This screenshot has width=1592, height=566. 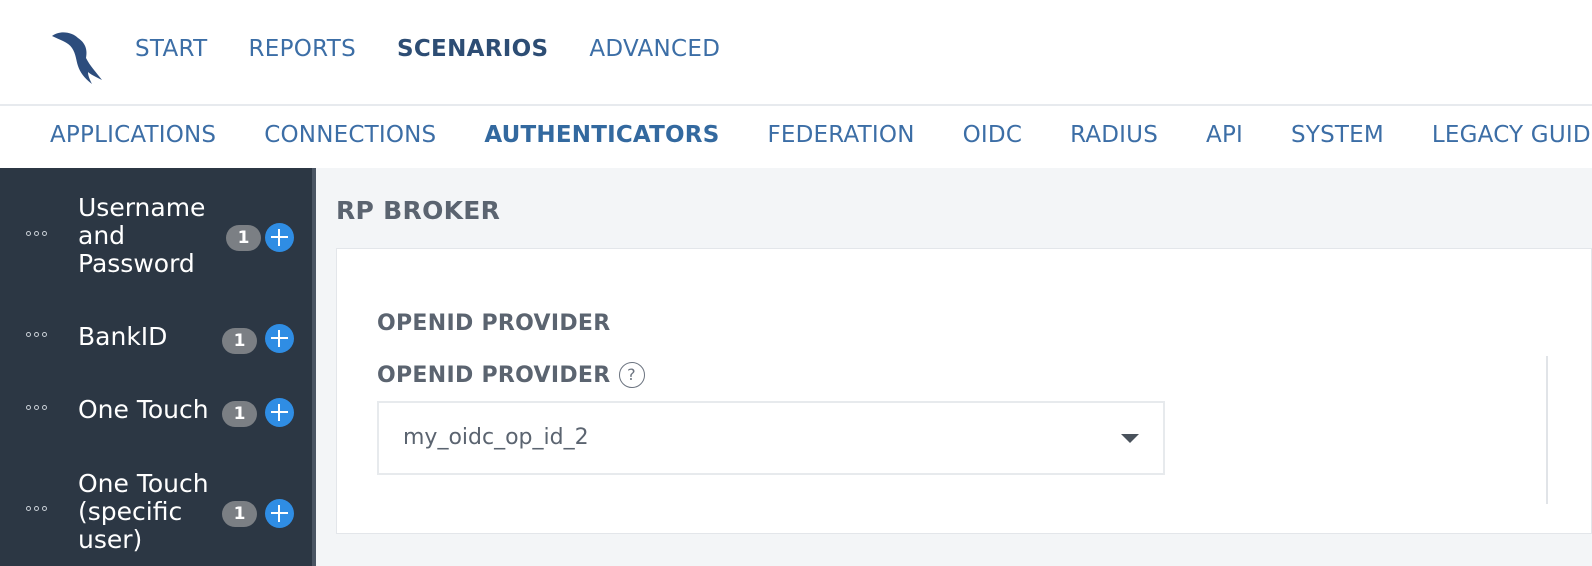 I want to click on tab-system: SYSTEM, so click(x=1337, y=135).